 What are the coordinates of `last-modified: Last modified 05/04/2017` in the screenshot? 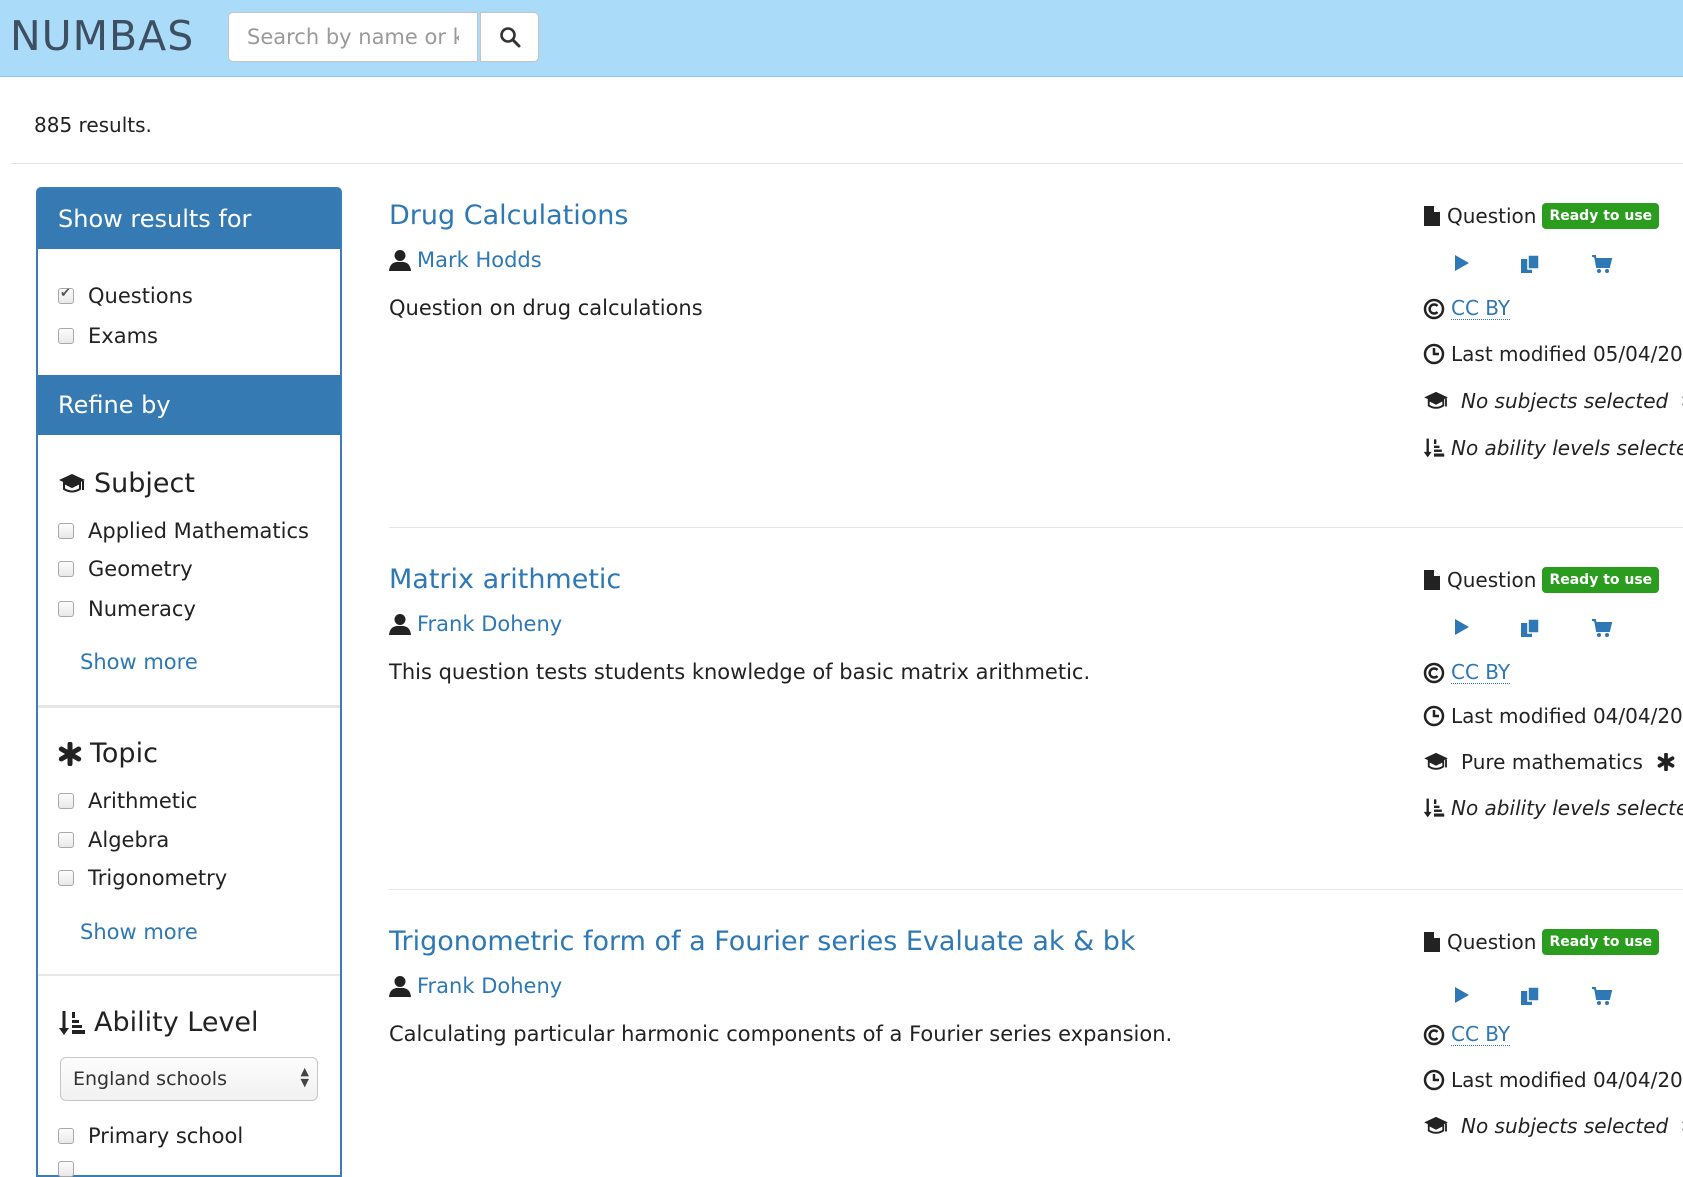 It's located at (1553, 354).